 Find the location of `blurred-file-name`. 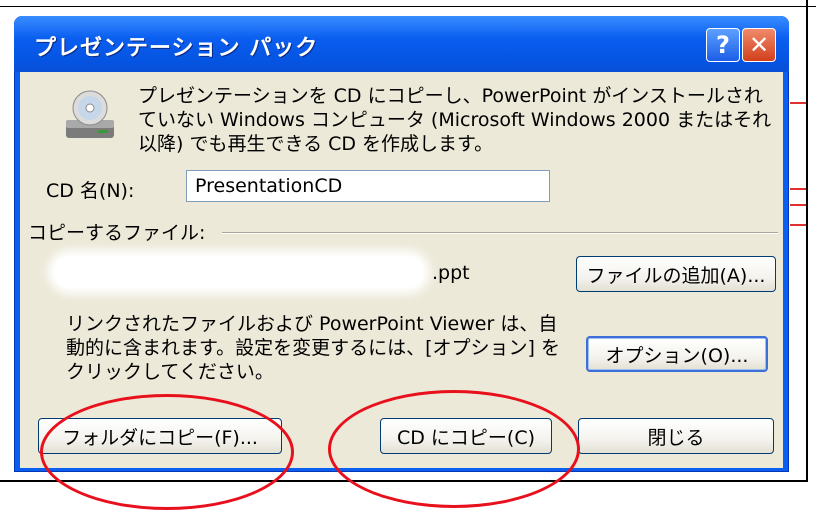

blurred-file-name is located at coordinates (239, 272).